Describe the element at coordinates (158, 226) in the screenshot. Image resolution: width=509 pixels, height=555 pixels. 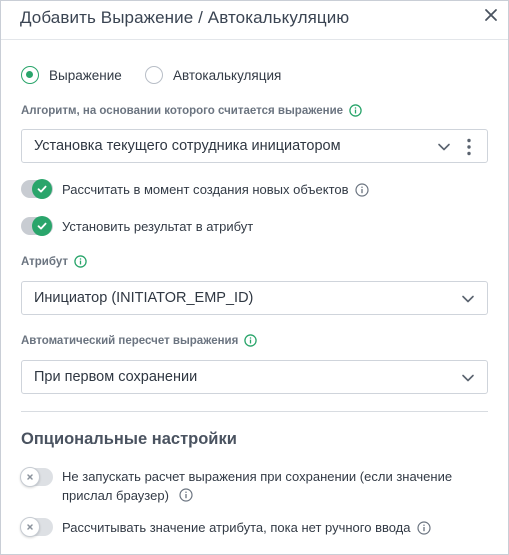
I see `toggle-set-result-label: Установить результат в атрибут` at that location.